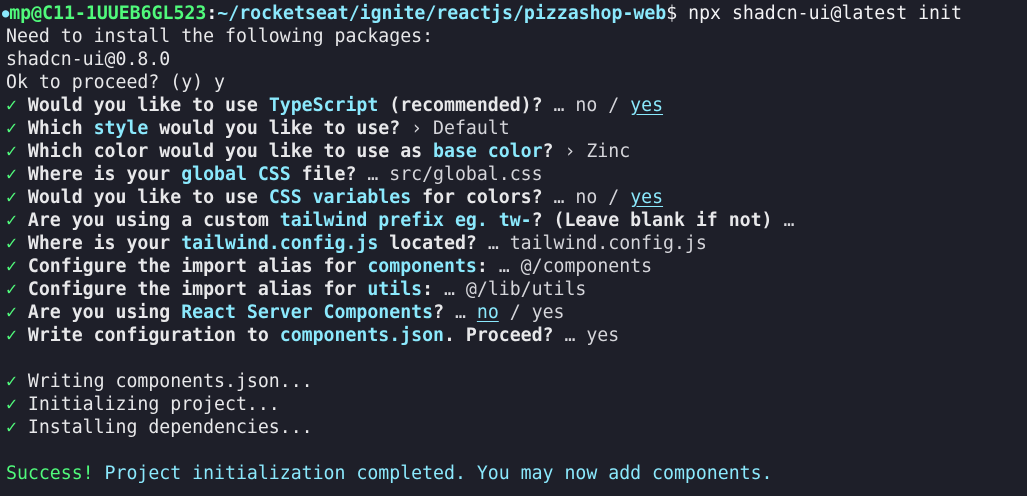  What do you see at coordinates (672, 13) in the screenshot?
I see `prompt-dollar: $` at bounding box center [672, 13].